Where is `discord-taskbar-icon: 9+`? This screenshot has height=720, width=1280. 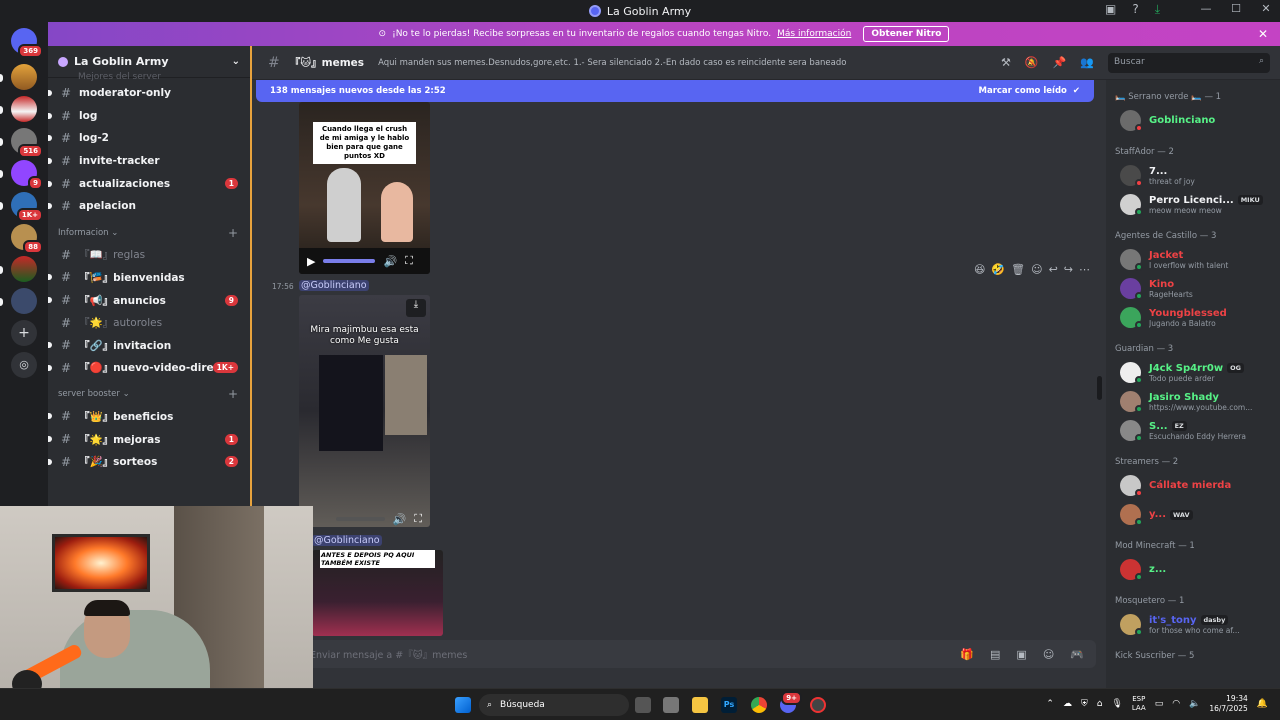 discord-taskbar-icon: 9+ is located at coordinates (791, 702).